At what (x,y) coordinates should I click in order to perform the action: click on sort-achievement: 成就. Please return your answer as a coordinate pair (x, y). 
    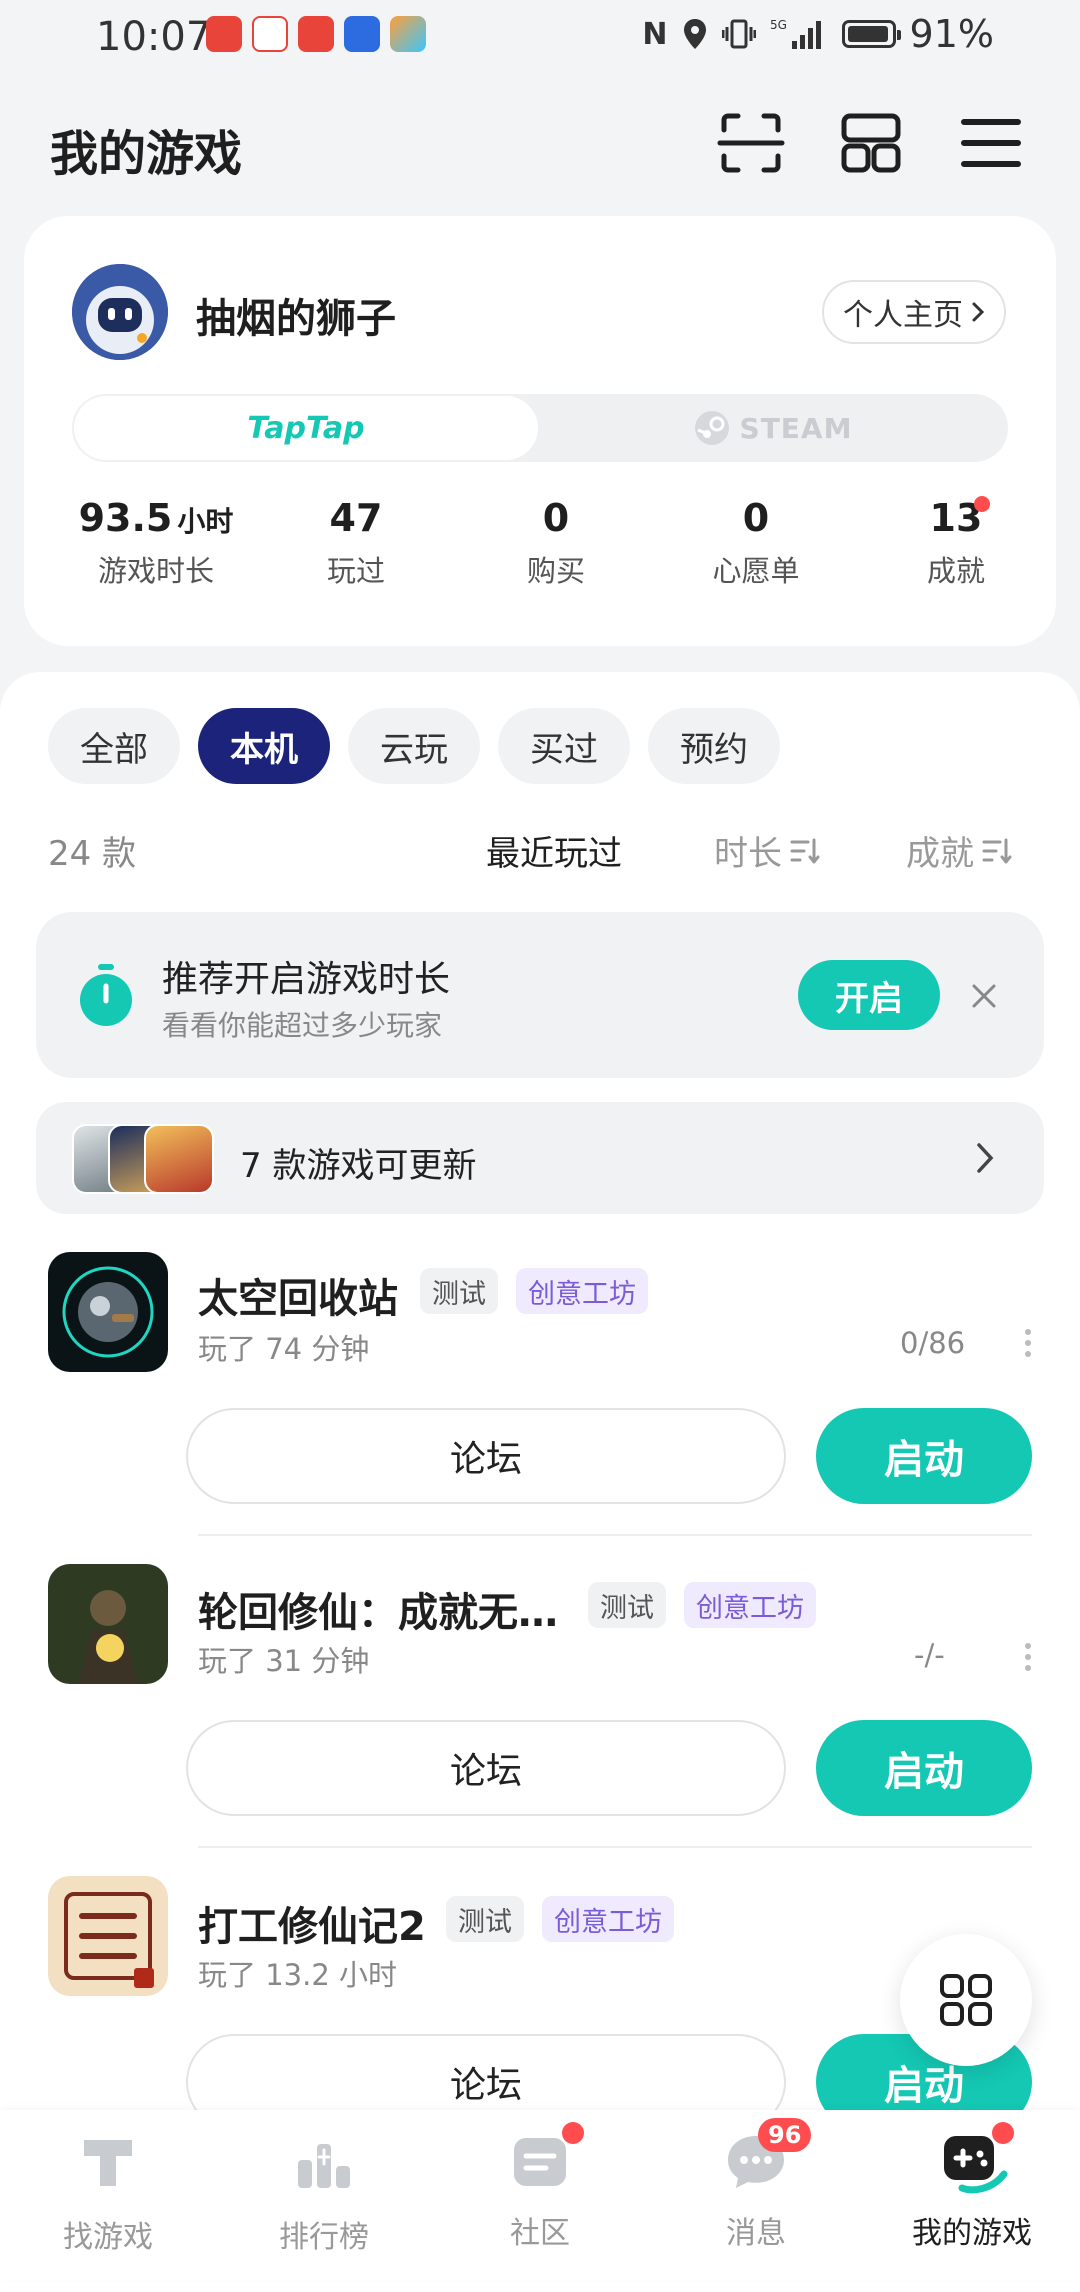
    Looking at the image, I should click on (959, 850).